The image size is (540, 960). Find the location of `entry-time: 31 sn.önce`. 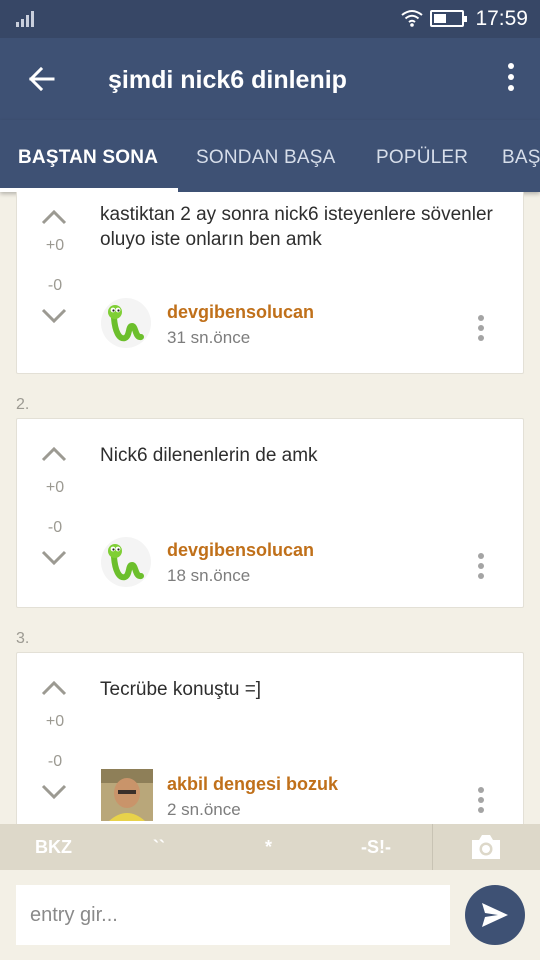

entry-time: 31 sn.önce is located at coordinates (209, 337).